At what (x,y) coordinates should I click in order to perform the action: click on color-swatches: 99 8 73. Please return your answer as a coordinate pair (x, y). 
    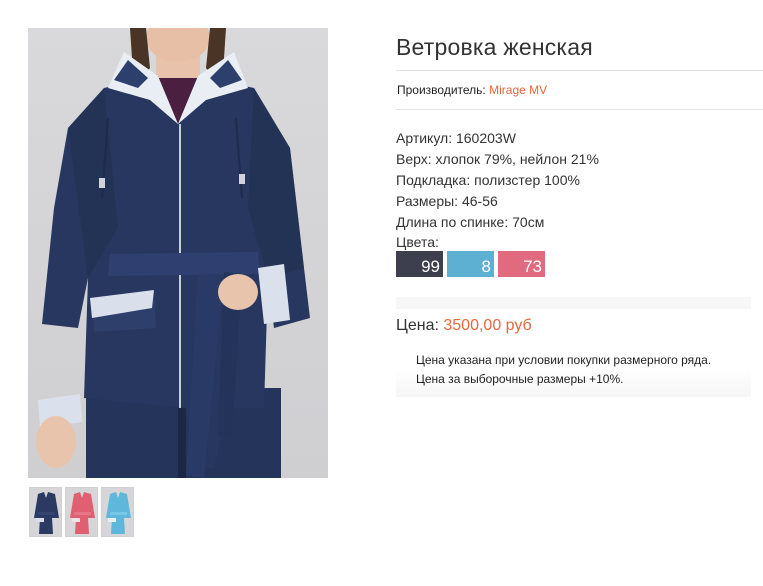
    Looking at the image, I should click on (579, 264).